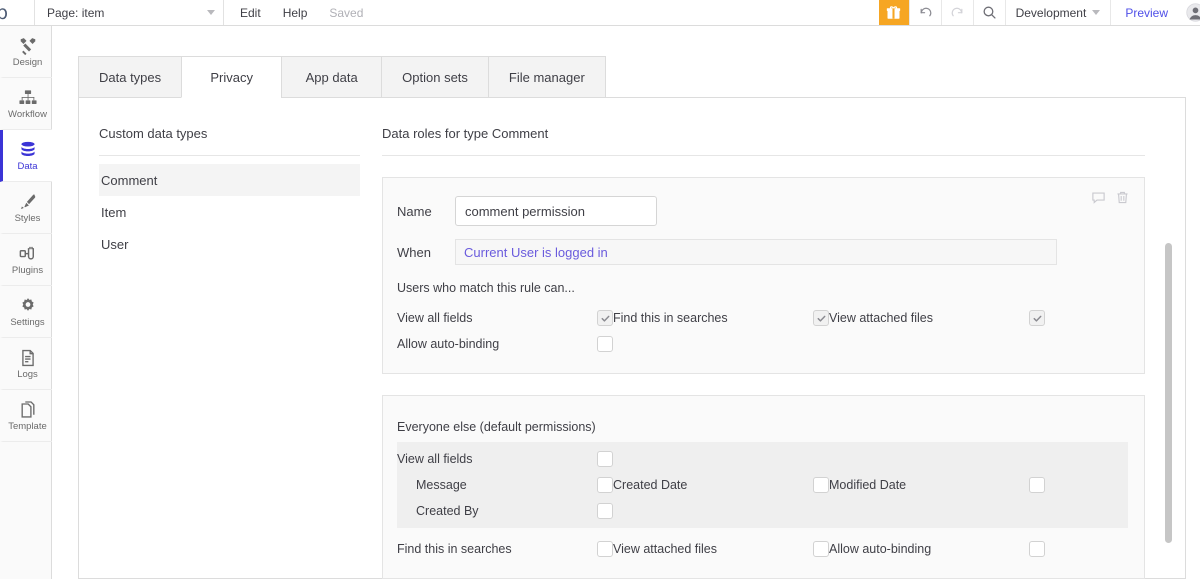  Describe the element at coordinates (130, 77) in the screenshot. I see `tab-data-types: Data types` at that location.